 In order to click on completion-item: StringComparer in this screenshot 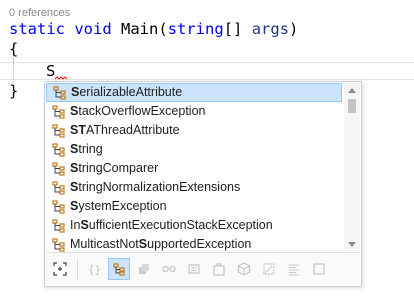, I will do `click(194, 168)`.